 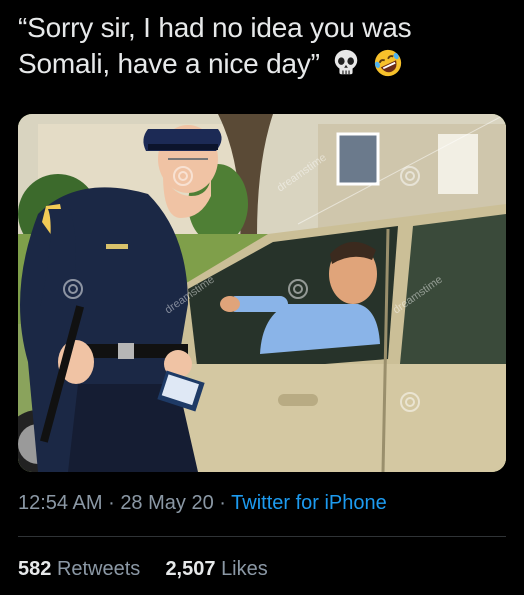 What do you see at coordinates (388, 63) in the screenshot?
I see `rofl-emoji-icon` at bounding box center [388, 63].